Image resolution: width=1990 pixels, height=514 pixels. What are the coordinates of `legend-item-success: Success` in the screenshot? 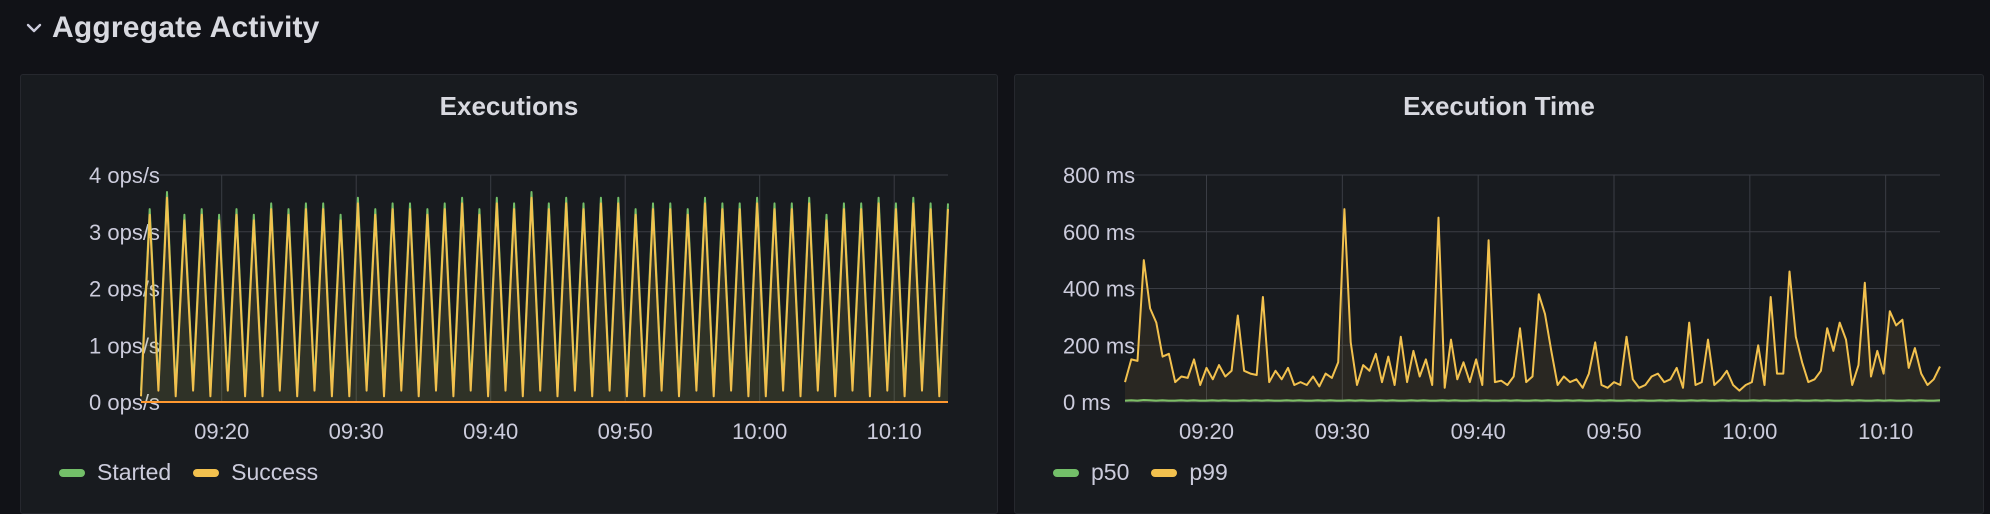 It's located at (255, 472).